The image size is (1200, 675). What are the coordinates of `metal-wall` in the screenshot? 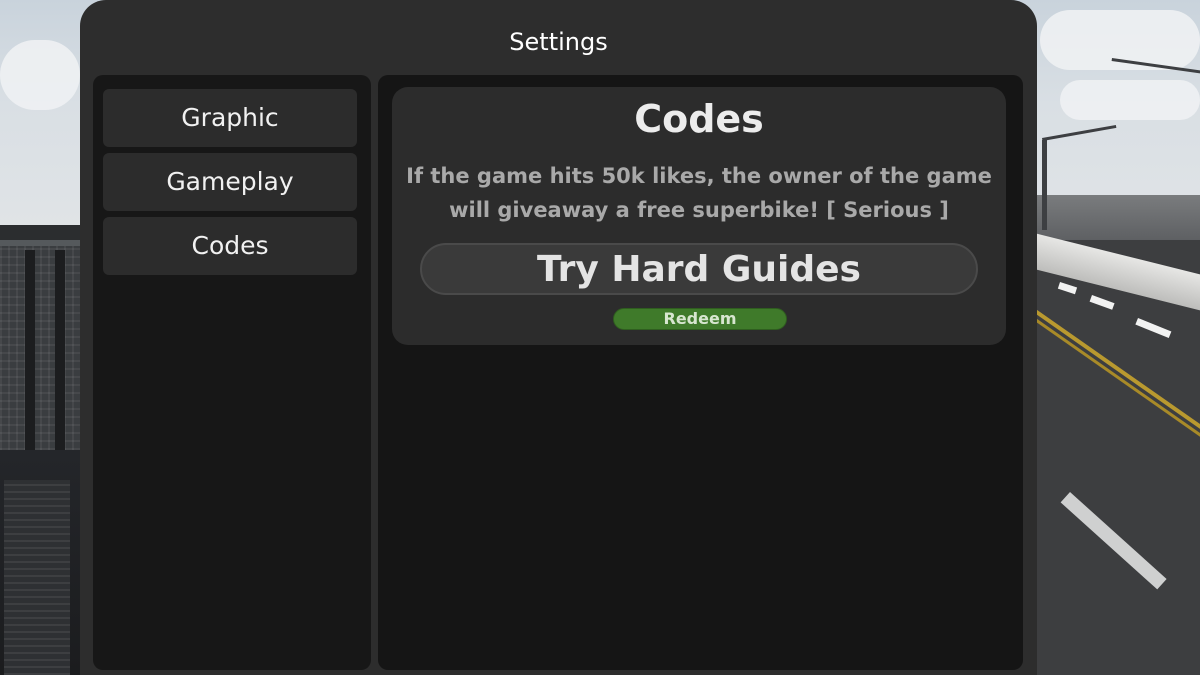 It's located at (41, 345).